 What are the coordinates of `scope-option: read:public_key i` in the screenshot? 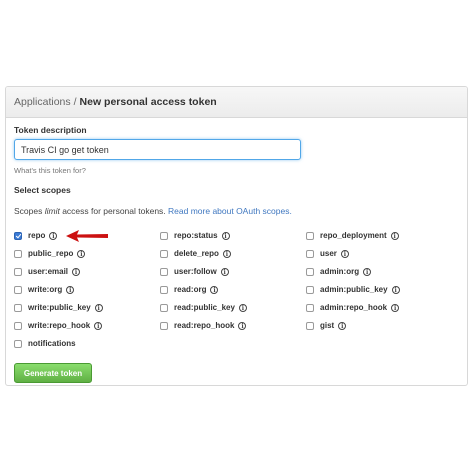 It's located at (203, 307).